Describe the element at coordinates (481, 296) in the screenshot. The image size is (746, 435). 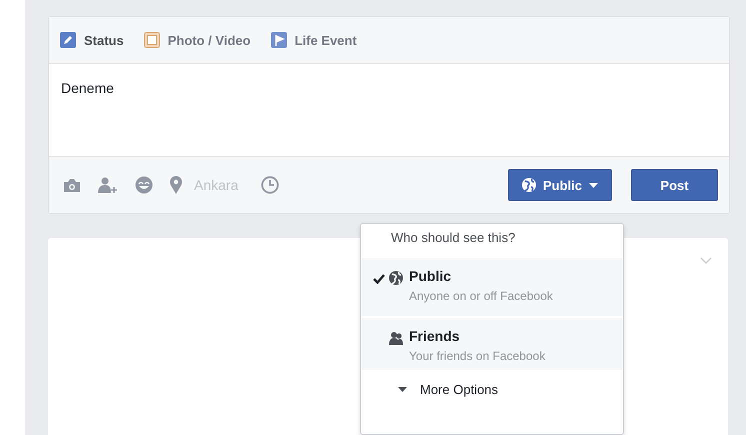
I see `option-description: Anyone on or off Facebook` at that location.